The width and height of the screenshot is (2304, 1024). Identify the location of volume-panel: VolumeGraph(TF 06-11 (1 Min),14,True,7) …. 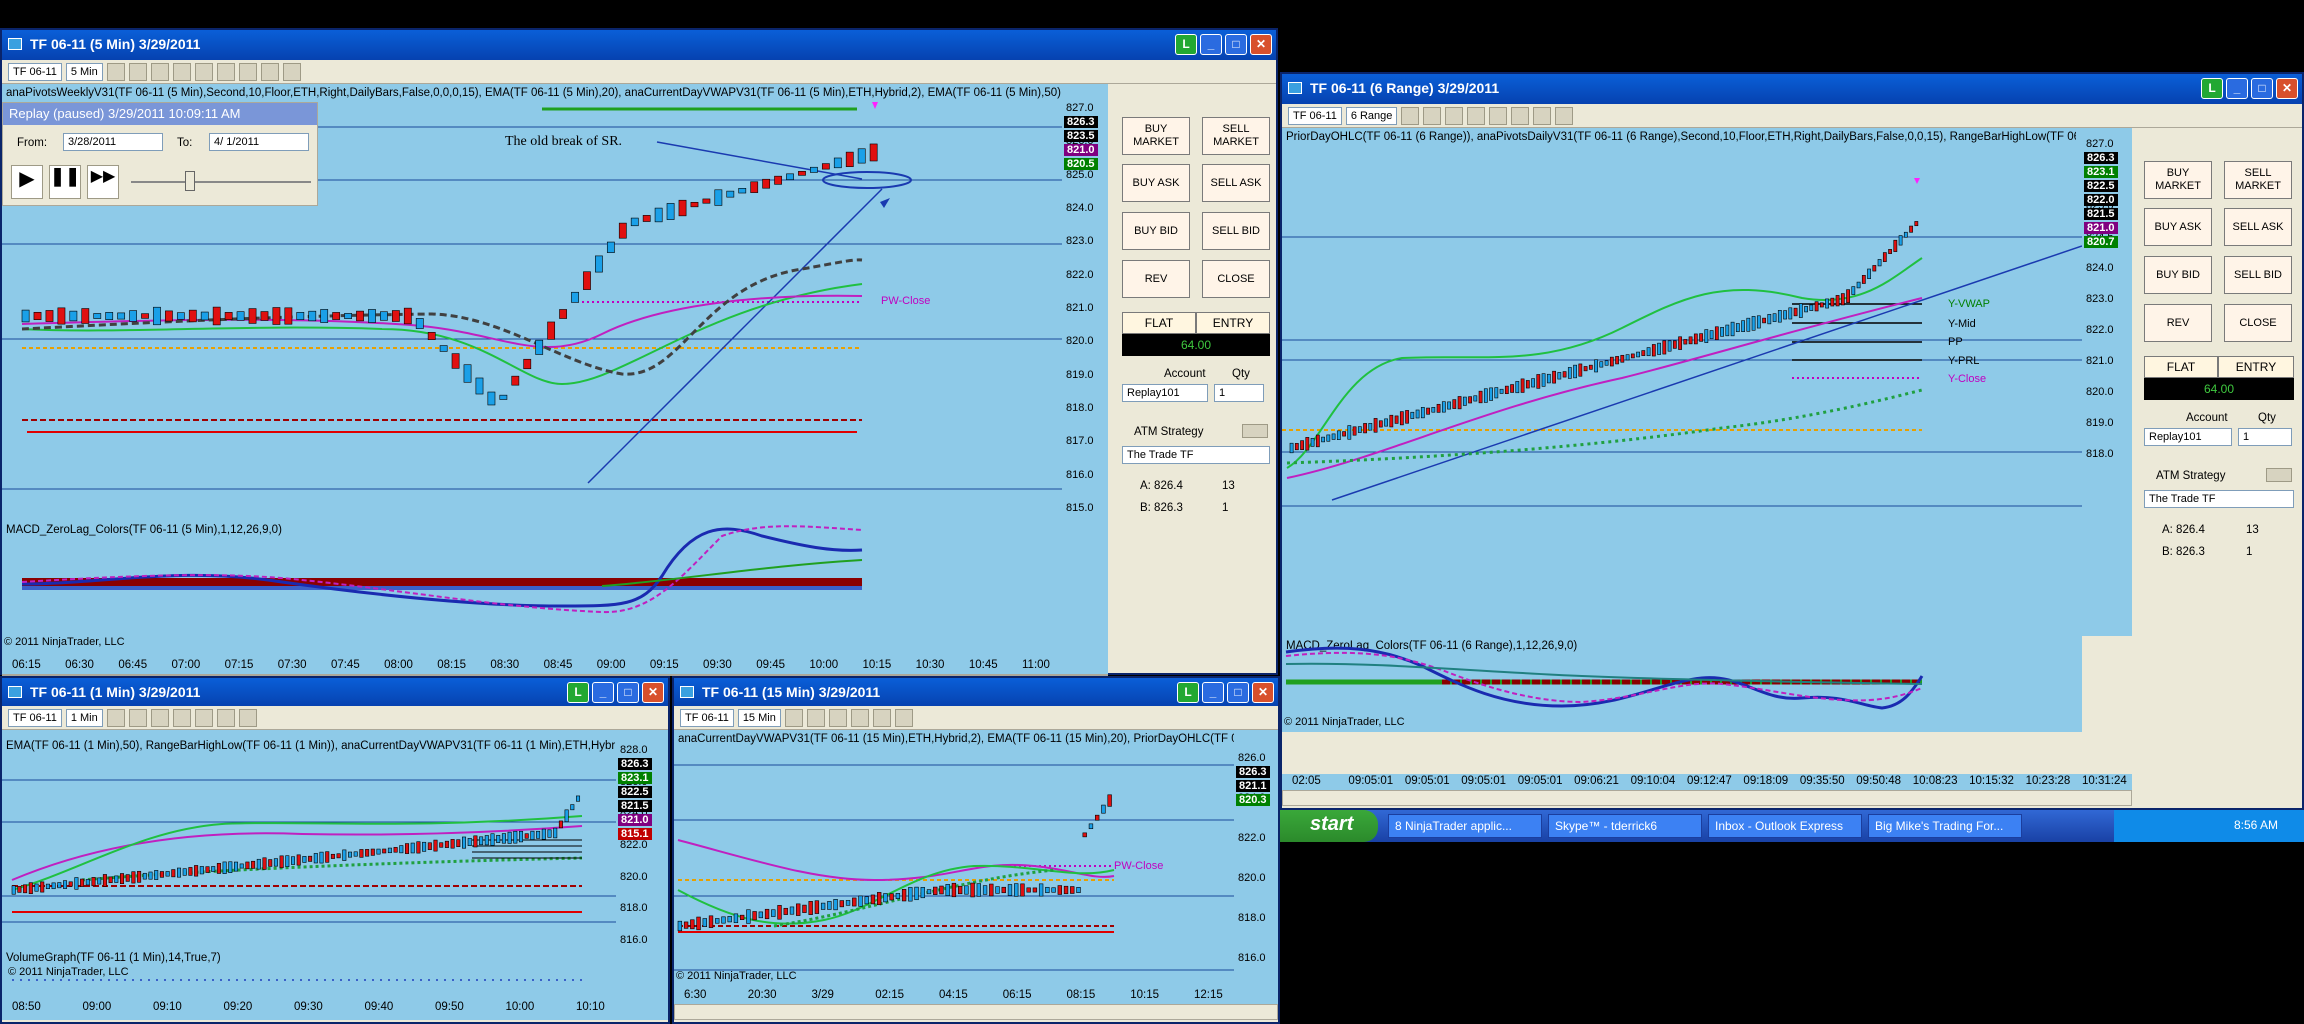
(335, 976).